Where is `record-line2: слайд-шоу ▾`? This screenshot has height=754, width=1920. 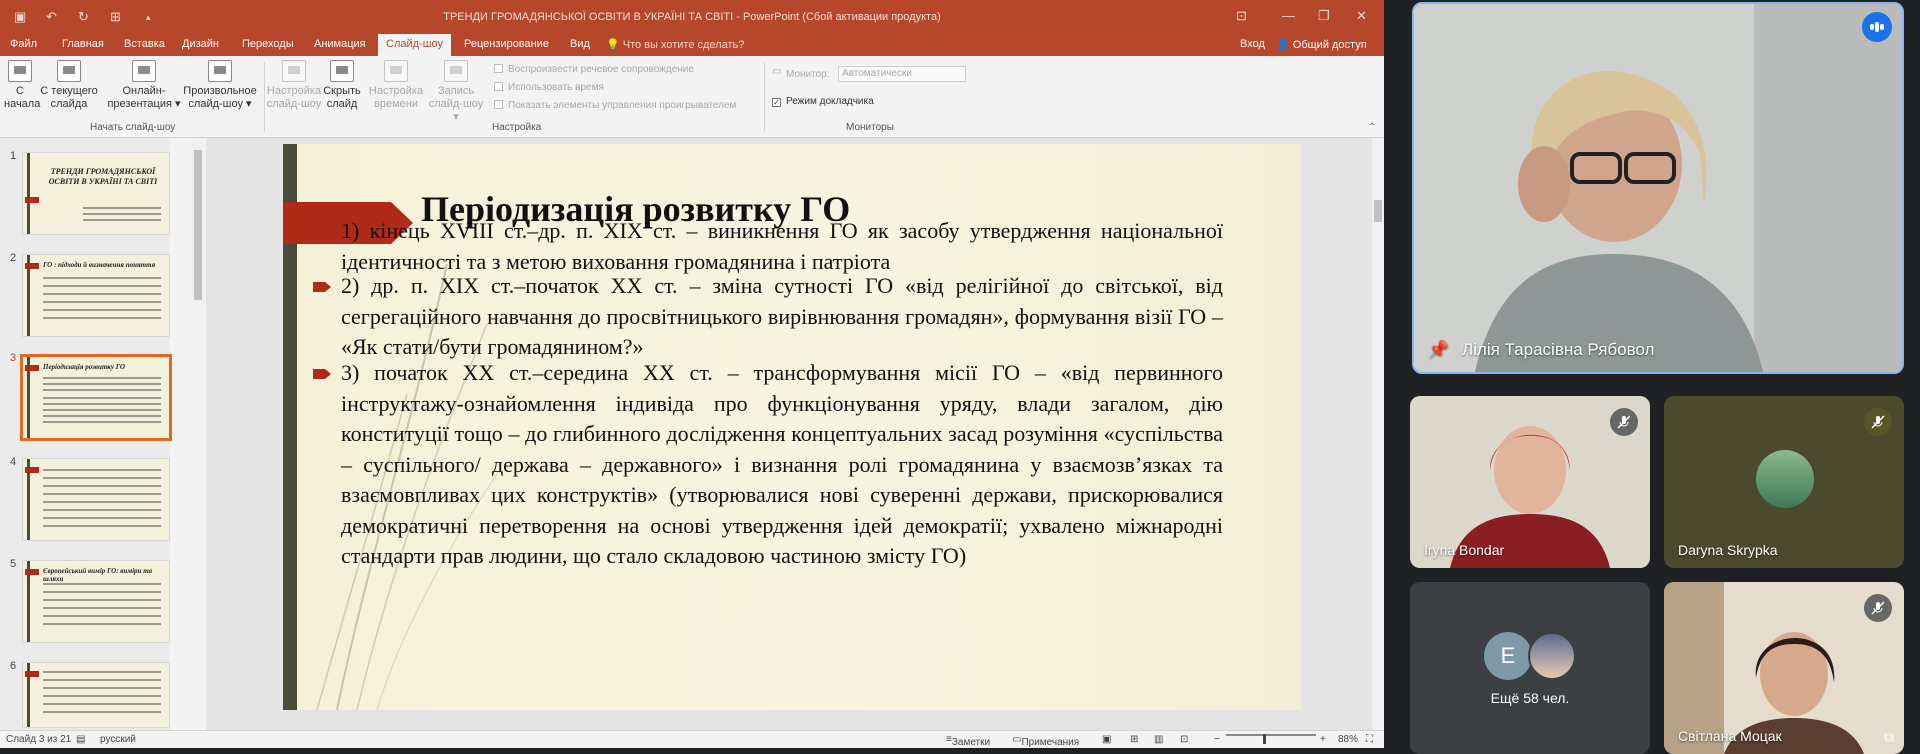
record-line2: слайд-шоу ▾ is located at coordinates (456, 110).